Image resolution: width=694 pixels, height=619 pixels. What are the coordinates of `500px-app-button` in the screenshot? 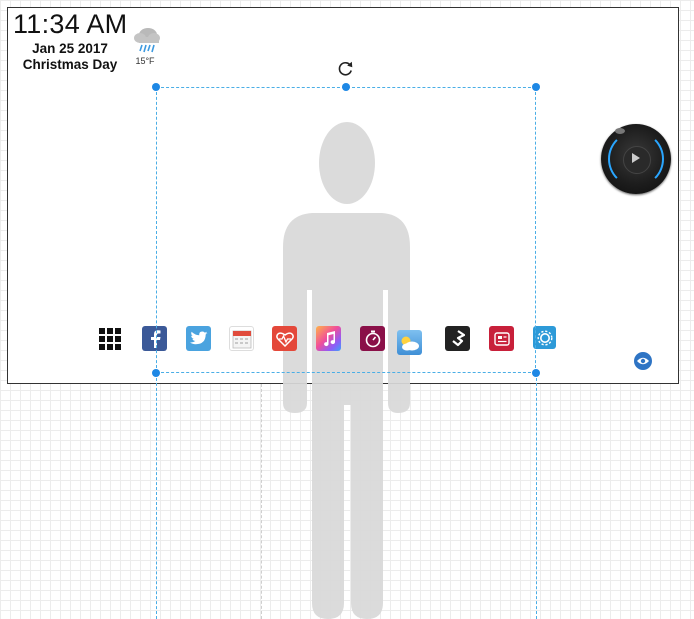 It's located at (457, 338).